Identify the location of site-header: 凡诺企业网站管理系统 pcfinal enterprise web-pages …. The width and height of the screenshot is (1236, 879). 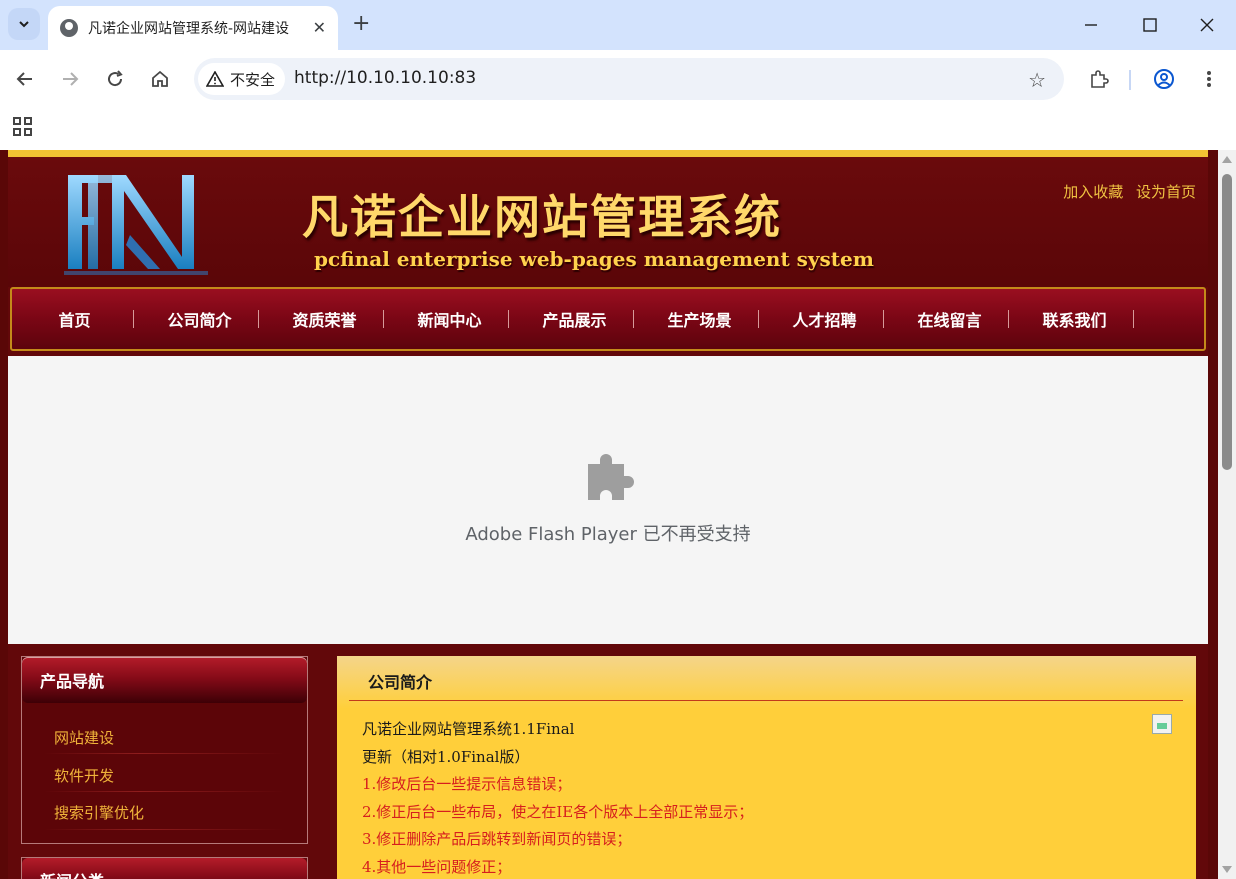
(608, 222).